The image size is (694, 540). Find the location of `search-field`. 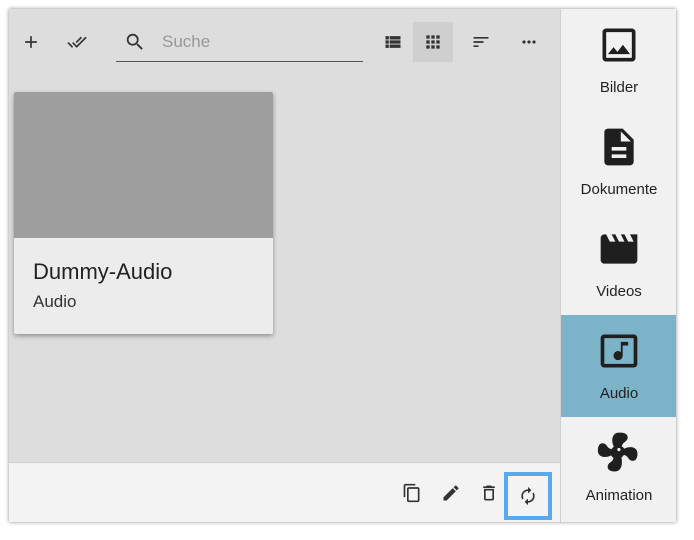

search-field is located at coordinates (239, 42).